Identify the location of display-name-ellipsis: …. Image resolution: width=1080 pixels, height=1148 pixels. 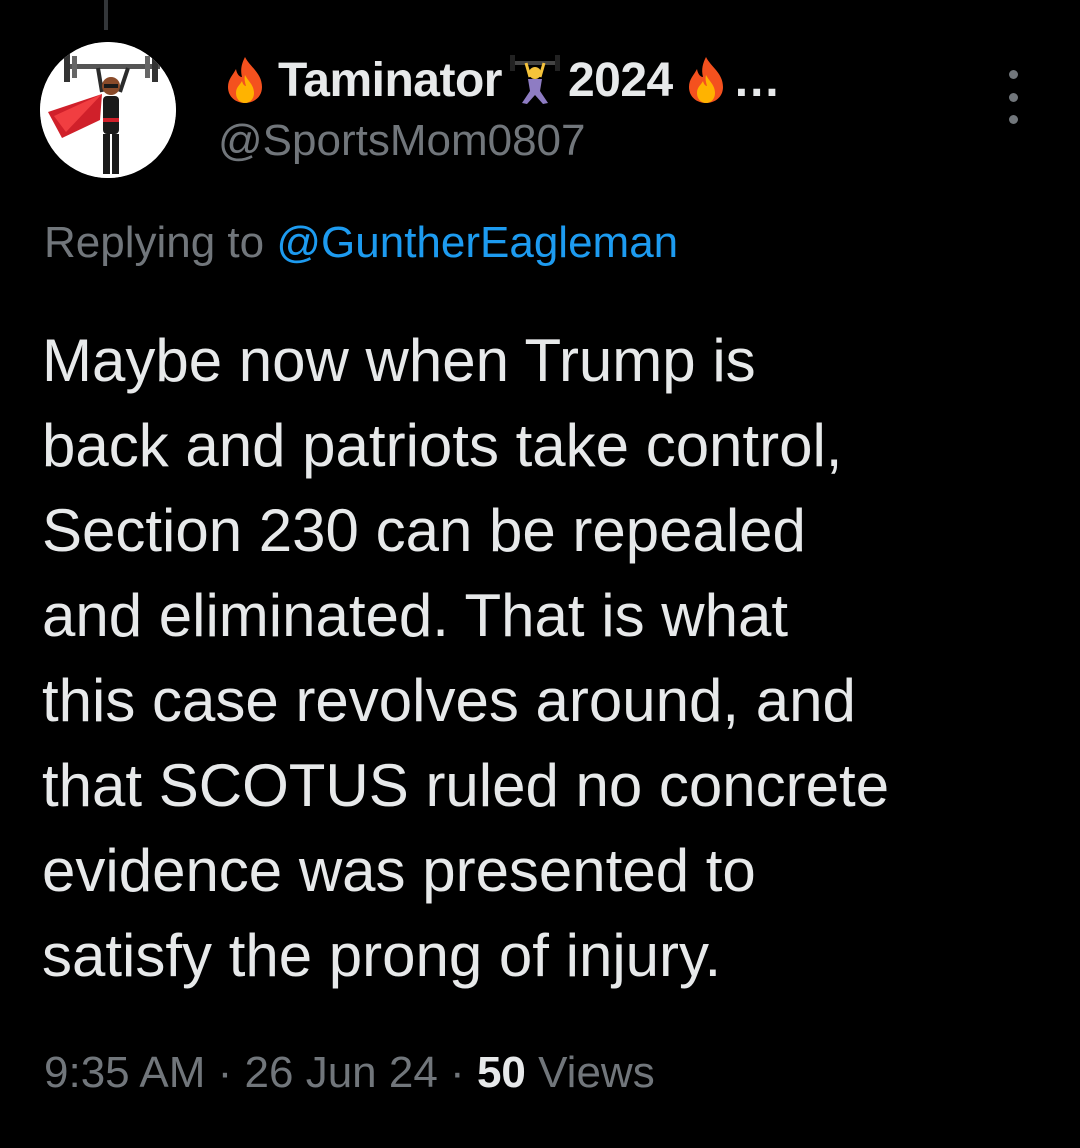
(756, 80).